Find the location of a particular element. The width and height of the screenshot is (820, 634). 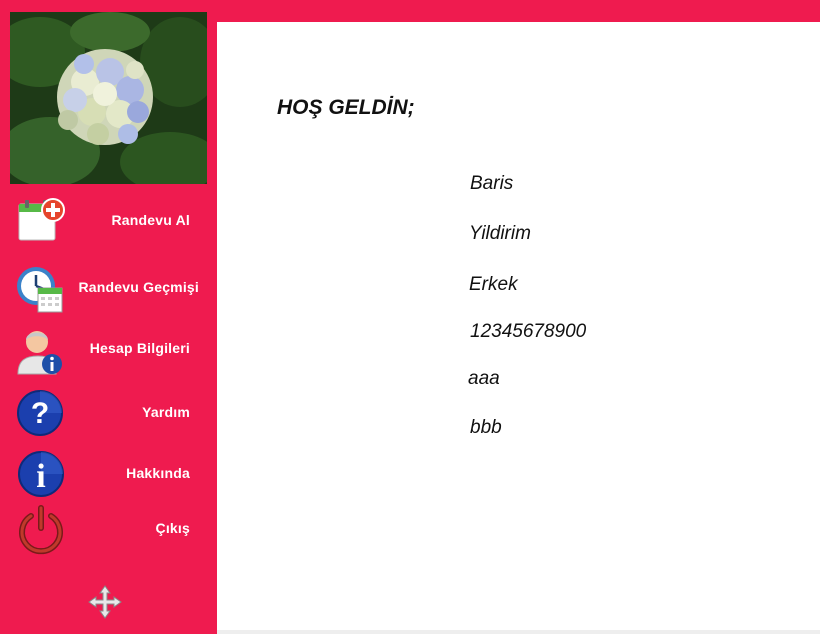

nav-hesap-bilgileri: Hesap Bilgileri is located at coordinates (108, 348).